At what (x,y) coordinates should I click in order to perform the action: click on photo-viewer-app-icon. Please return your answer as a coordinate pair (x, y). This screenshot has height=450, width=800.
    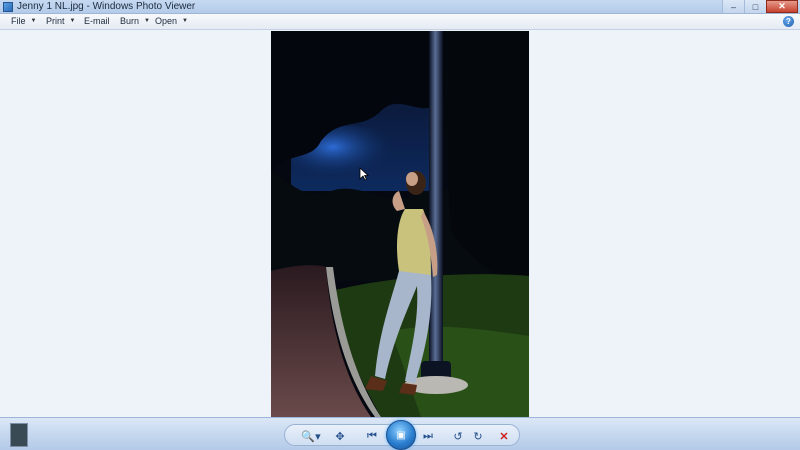
    Looking at the image, I should click on (8, 7).